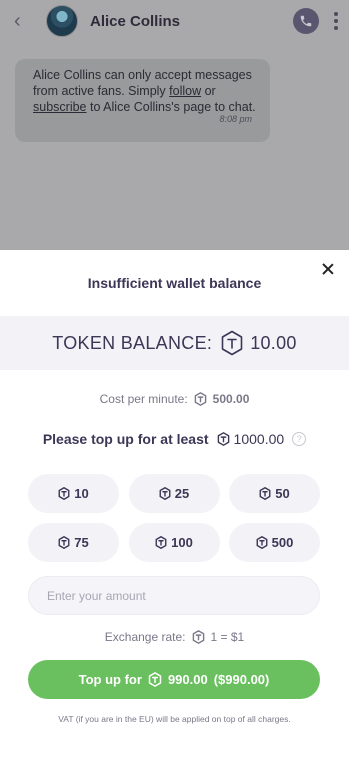 Image resolution: width=349 pixels, height=757 pixels. What do you see at coordinates (336, 21) in the screenshot?
I see `kebab-icon` at bounding box center [336, 21].